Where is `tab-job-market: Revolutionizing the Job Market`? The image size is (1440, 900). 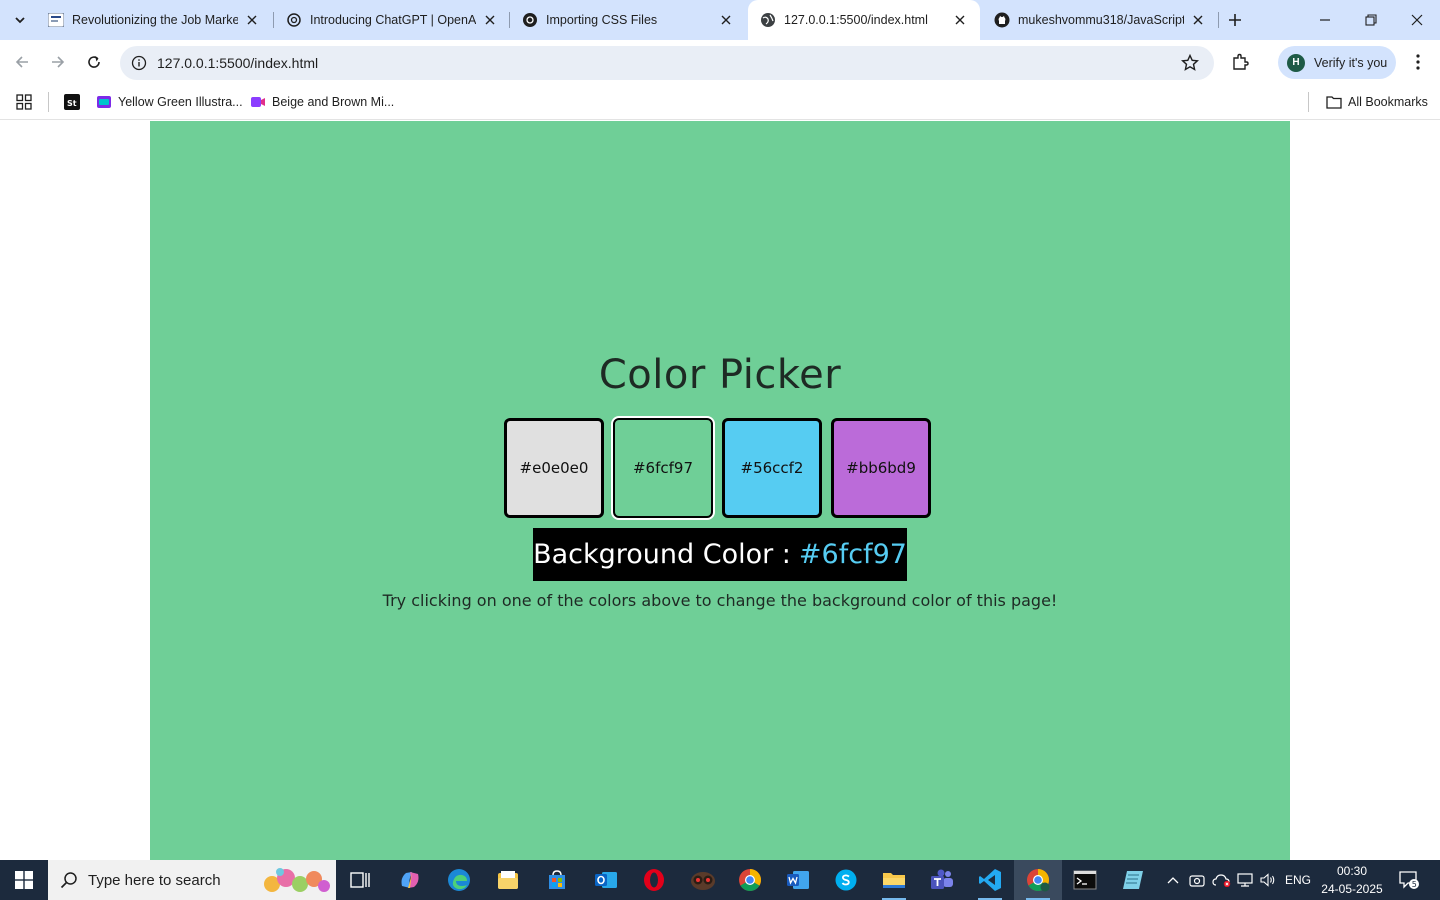
tab-job-market: Revolutionizing the Job Market is located at coordinates (154, 20).